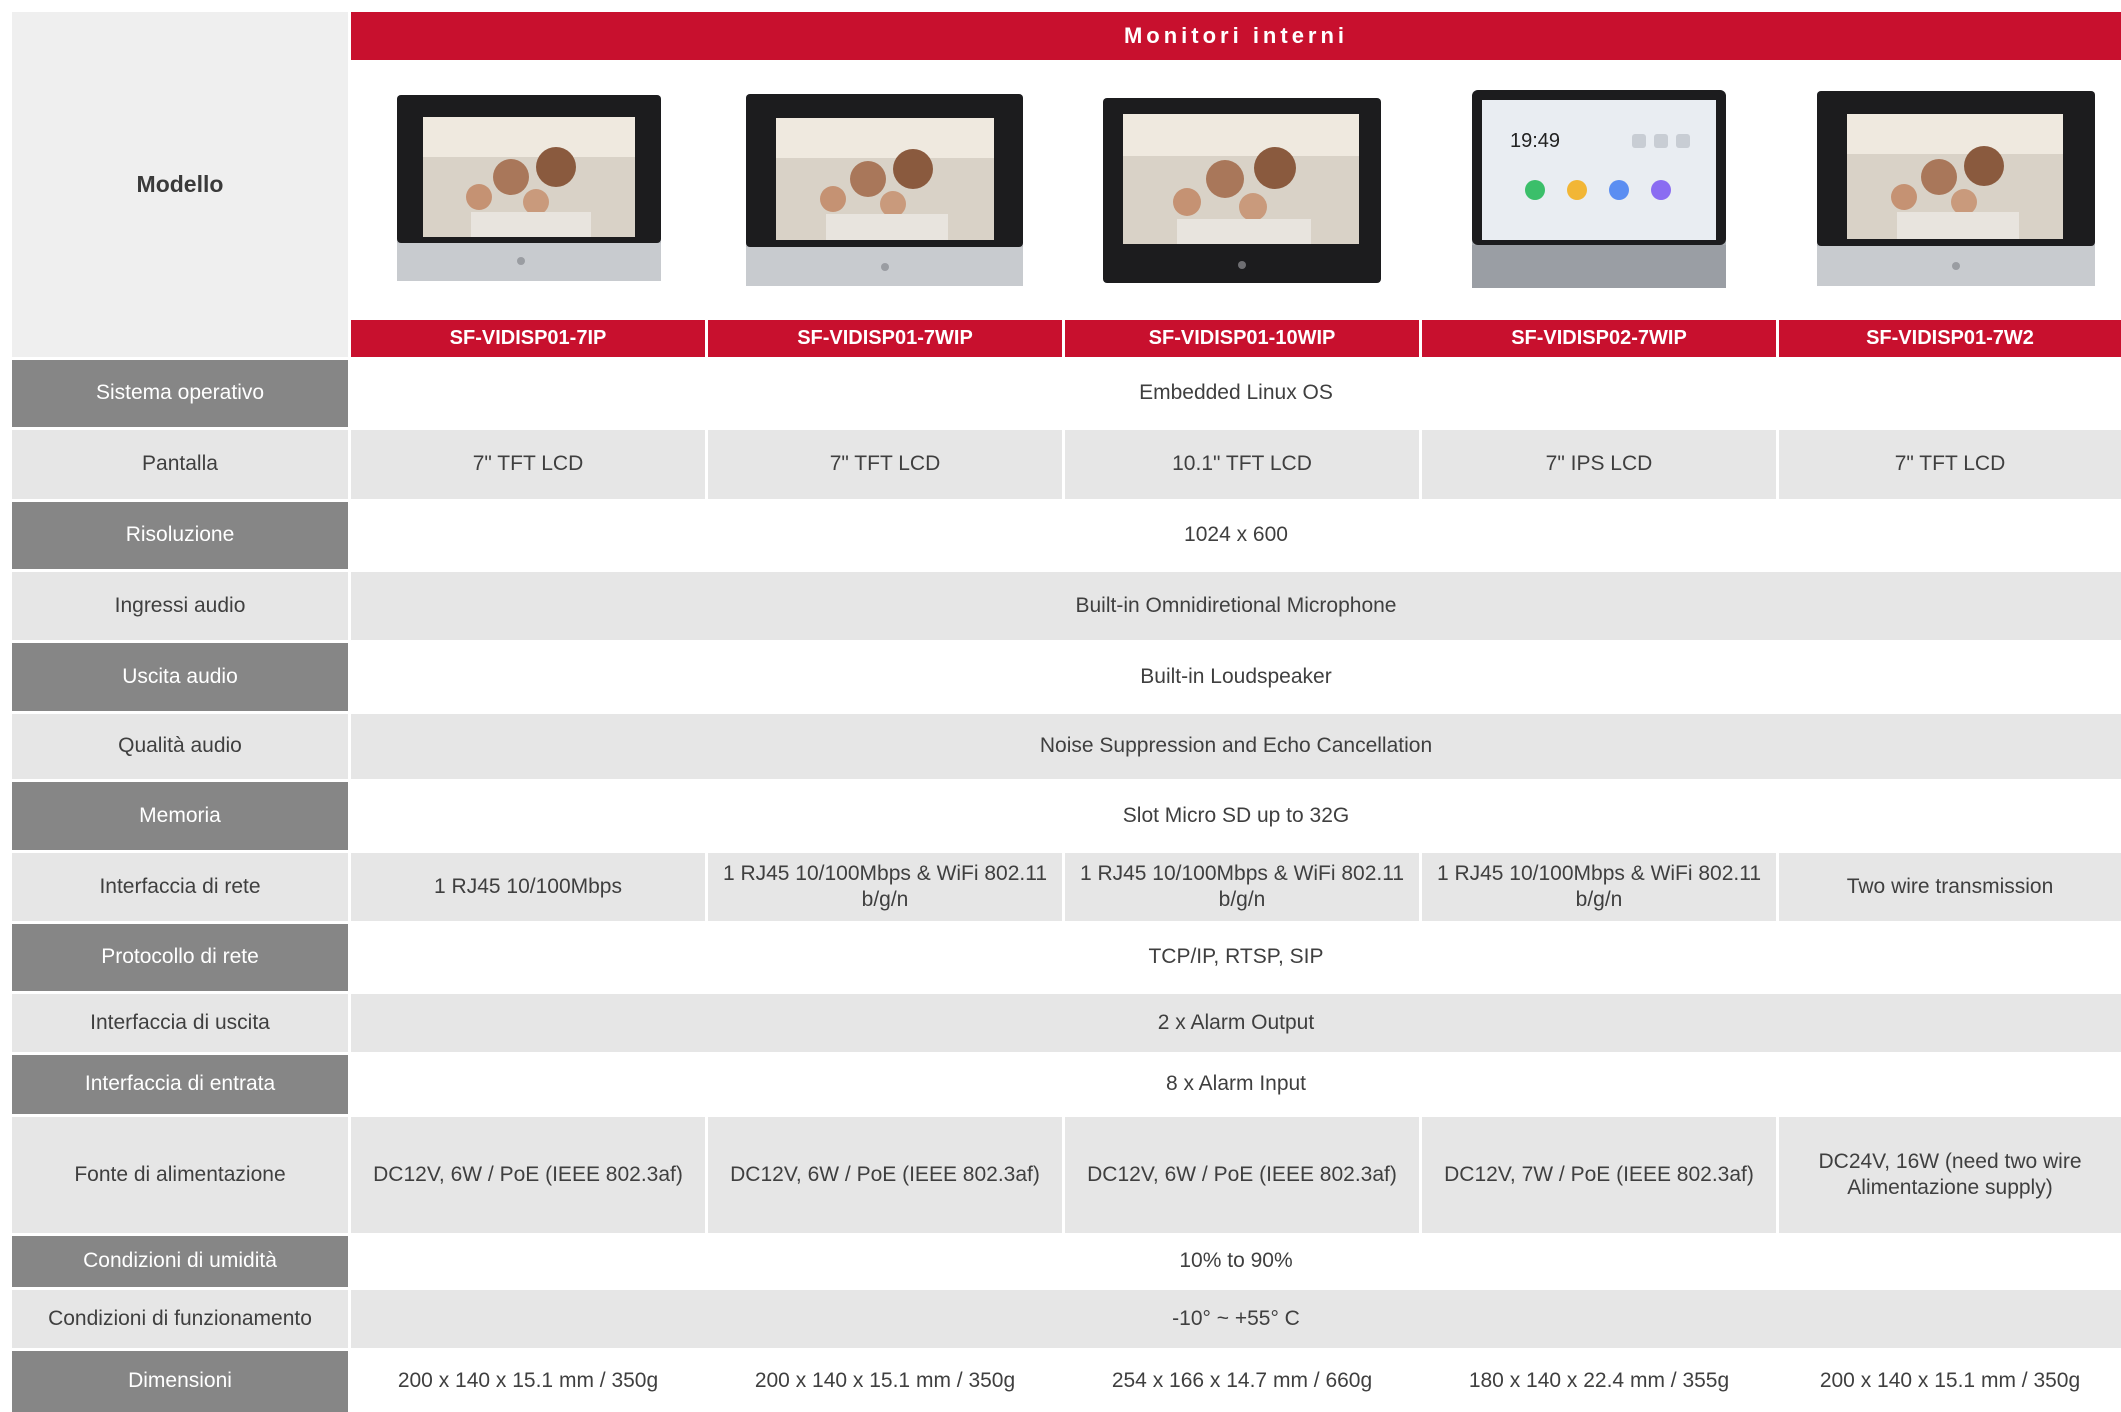 Image resolution: width=2121 pixels, height=1412 pixels. Describe the element at coordinates (1242, 338) in the screenshot. I see `model-name-3: SF-VIDISP01-10WIP` at that location.